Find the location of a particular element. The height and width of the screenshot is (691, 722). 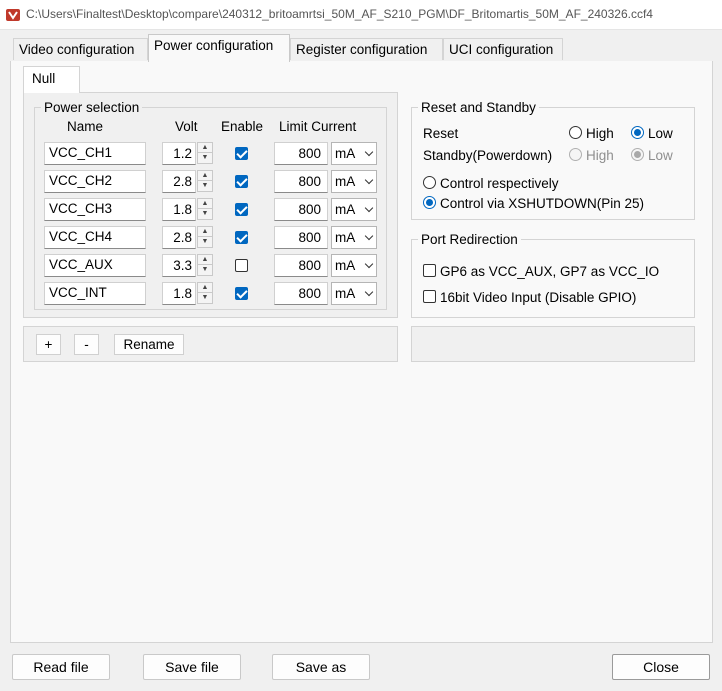

save-as-button: Save as is located at coordinates (321, 667).